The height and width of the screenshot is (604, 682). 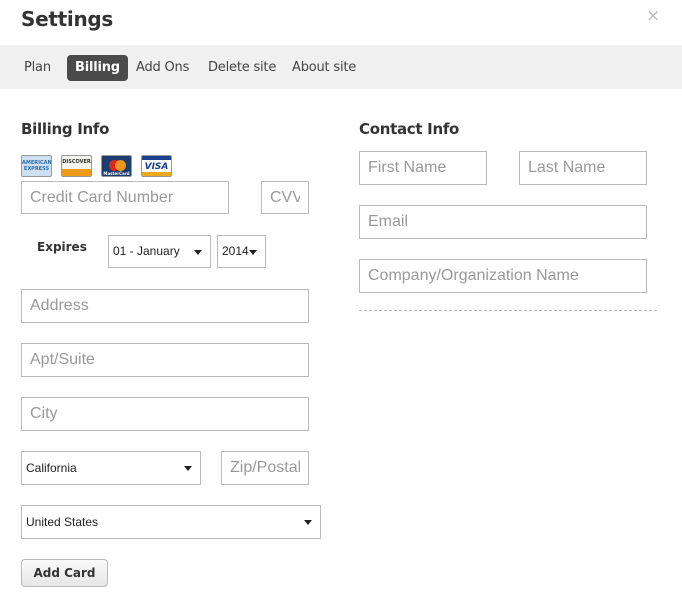 What do you see at coordinates (508, 310) in the screenshot?
I see `dashed-divider` at bounding box center [508, 310].